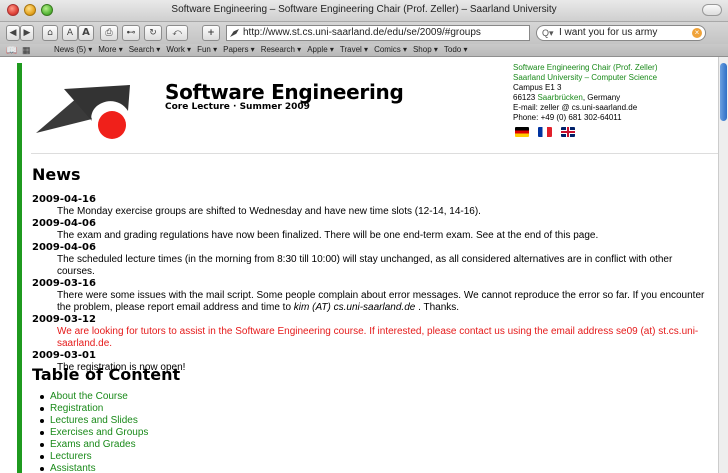  What do you see at coordinates (73, 49) in the screenshot?
I see `bookmark-item: News (5) ▾` at bounding box center [73, 49].